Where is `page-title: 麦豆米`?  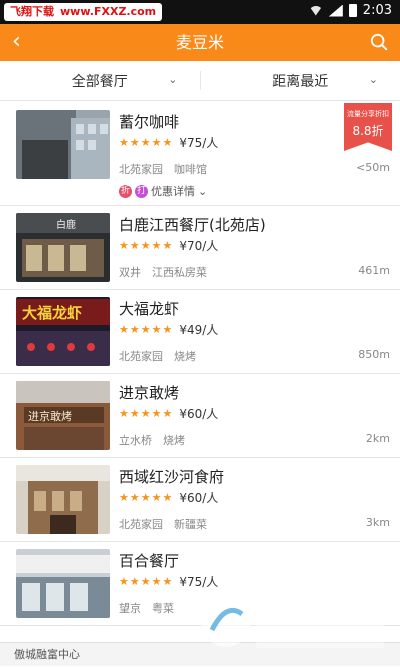
page-title: 麦豆米 is located at coordinates (200, 42).